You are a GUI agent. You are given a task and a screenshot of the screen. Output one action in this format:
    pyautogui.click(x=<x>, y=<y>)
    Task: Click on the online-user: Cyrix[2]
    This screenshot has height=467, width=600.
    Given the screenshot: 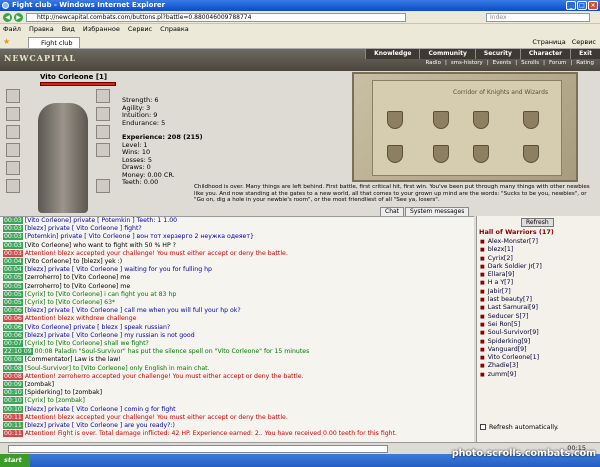 What is the action you would take?
    pyautogui.click(x=511, y=259)
    